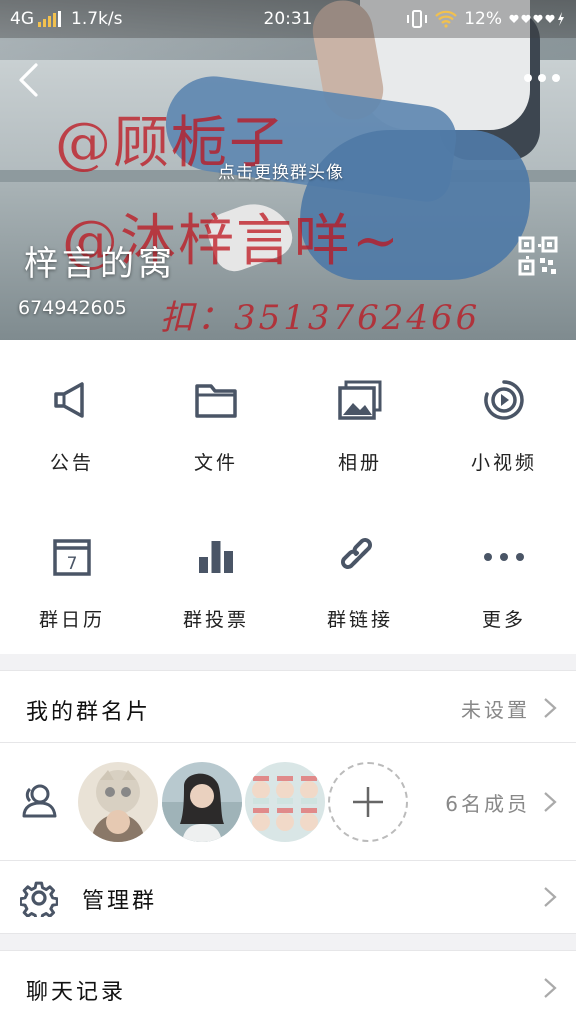 This screenshot has width=576, height=1024. Describe the element at coordinates (71, 463) in the screenshot. I see `grid-label: 公告` at that location.